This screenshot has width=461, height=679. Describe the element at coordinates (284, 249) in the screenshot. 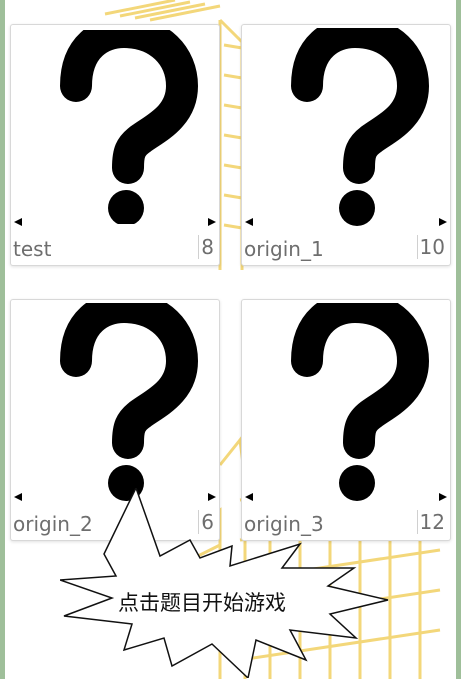

I see `puzzle-title: origin_1` at that location.